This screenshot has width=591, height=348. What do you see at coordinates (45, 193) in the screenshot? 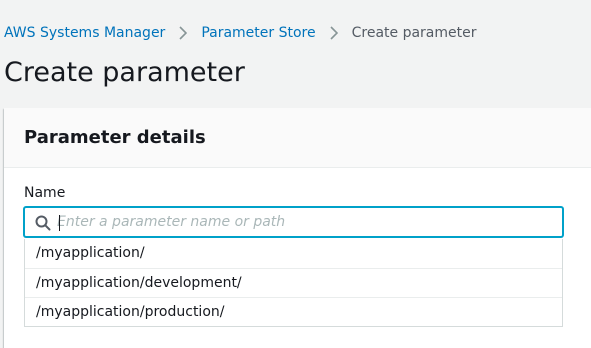
I see `name-label: Name` at bounding box center [45, 193].